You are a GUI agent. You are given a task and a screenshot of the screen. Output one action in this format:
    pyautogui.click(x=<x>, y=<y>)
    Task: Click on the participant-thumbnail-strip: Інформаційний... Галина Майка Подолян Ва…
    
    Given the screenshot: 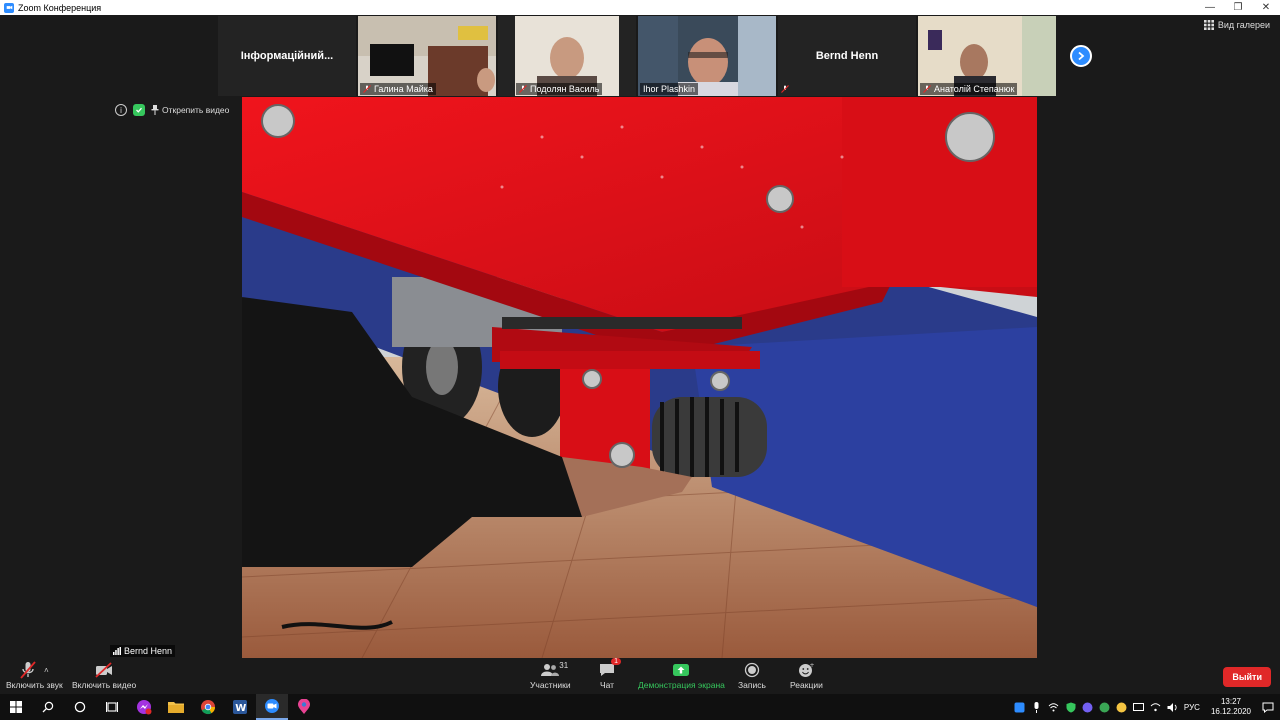 What is the action you would take?
    pyautogui.click(x=637, y=56)
    